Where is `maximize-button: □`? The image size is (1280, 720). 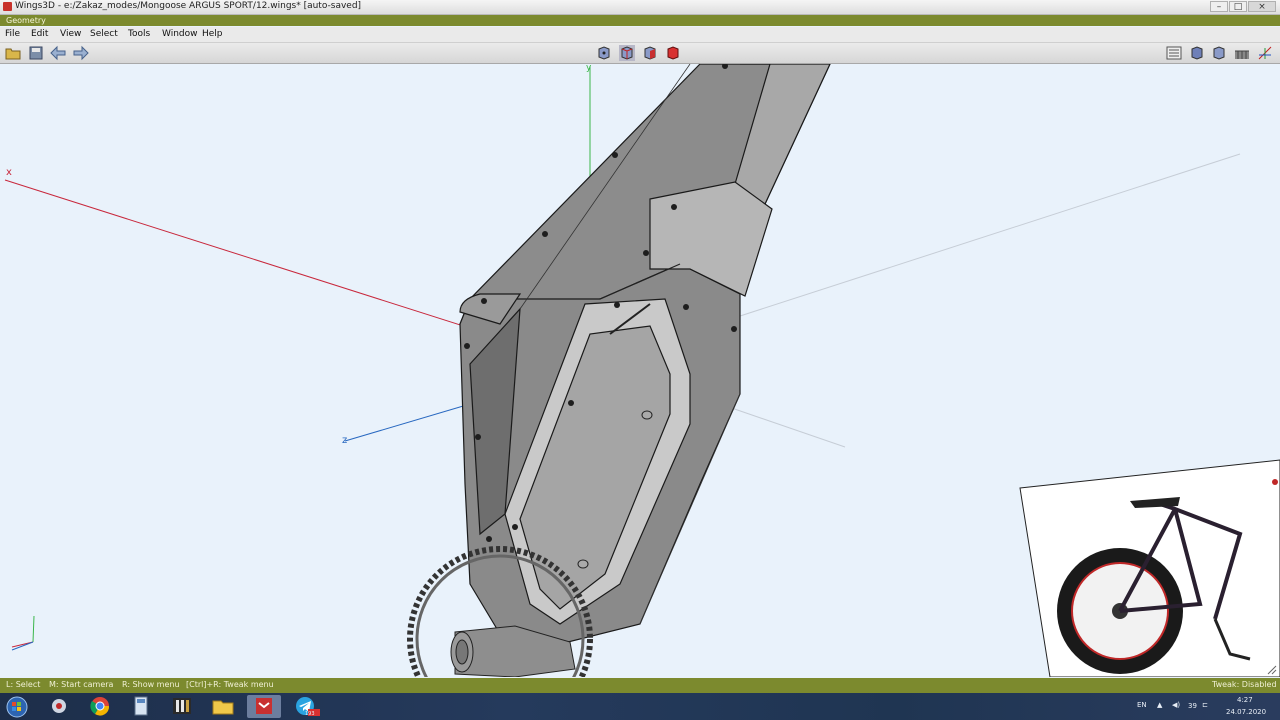 maximize-button: □ is located at coordinates (1238, 6).